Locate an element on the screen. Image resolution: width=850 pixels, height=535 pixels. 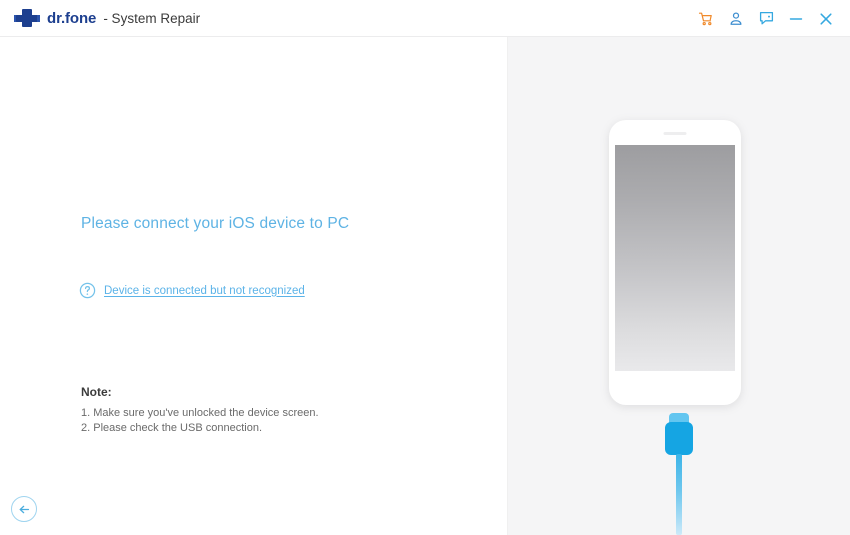
brand-name: dr.fone is located at coordinates (72, 18).